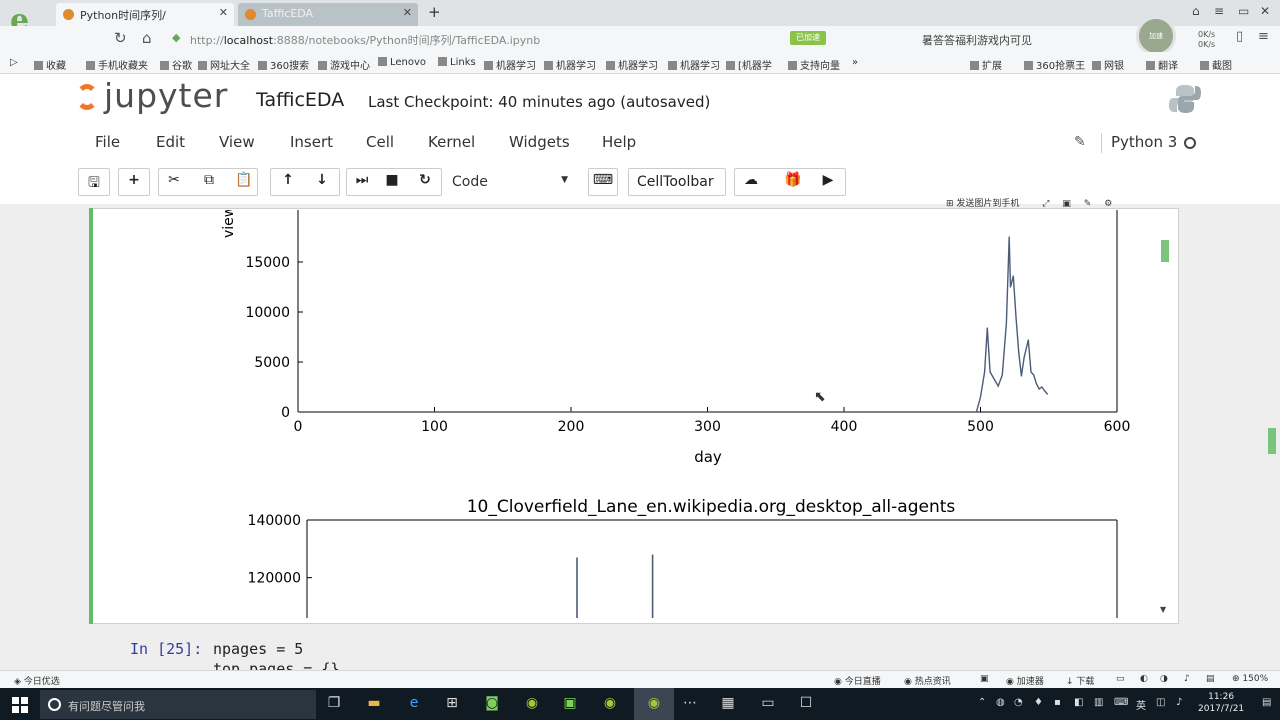 Image resolution: width=1280 pixels, height=720 pixels. Describe the element at coordinates (1165, 251) in the screenshot. I see `output-scroll-thumb` at that location.